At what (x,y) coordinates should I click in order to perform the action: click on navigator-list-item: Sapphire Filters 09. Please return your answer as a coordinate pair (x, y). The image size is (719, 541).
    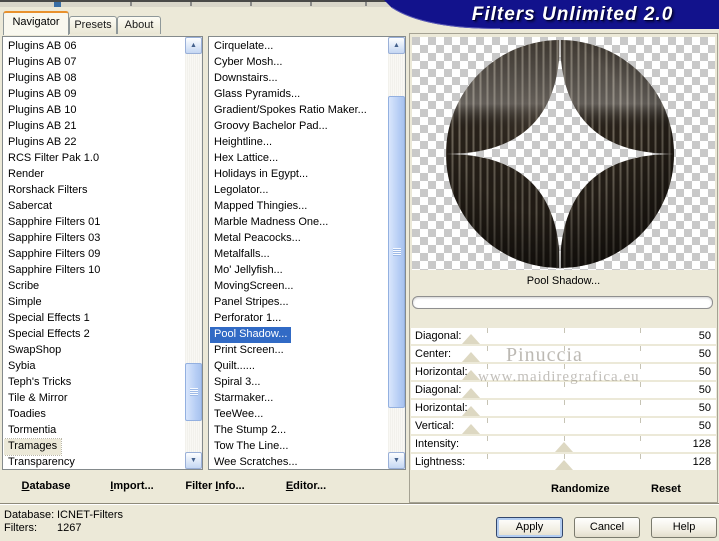
    Looking at the image, I should click on (54, 255).